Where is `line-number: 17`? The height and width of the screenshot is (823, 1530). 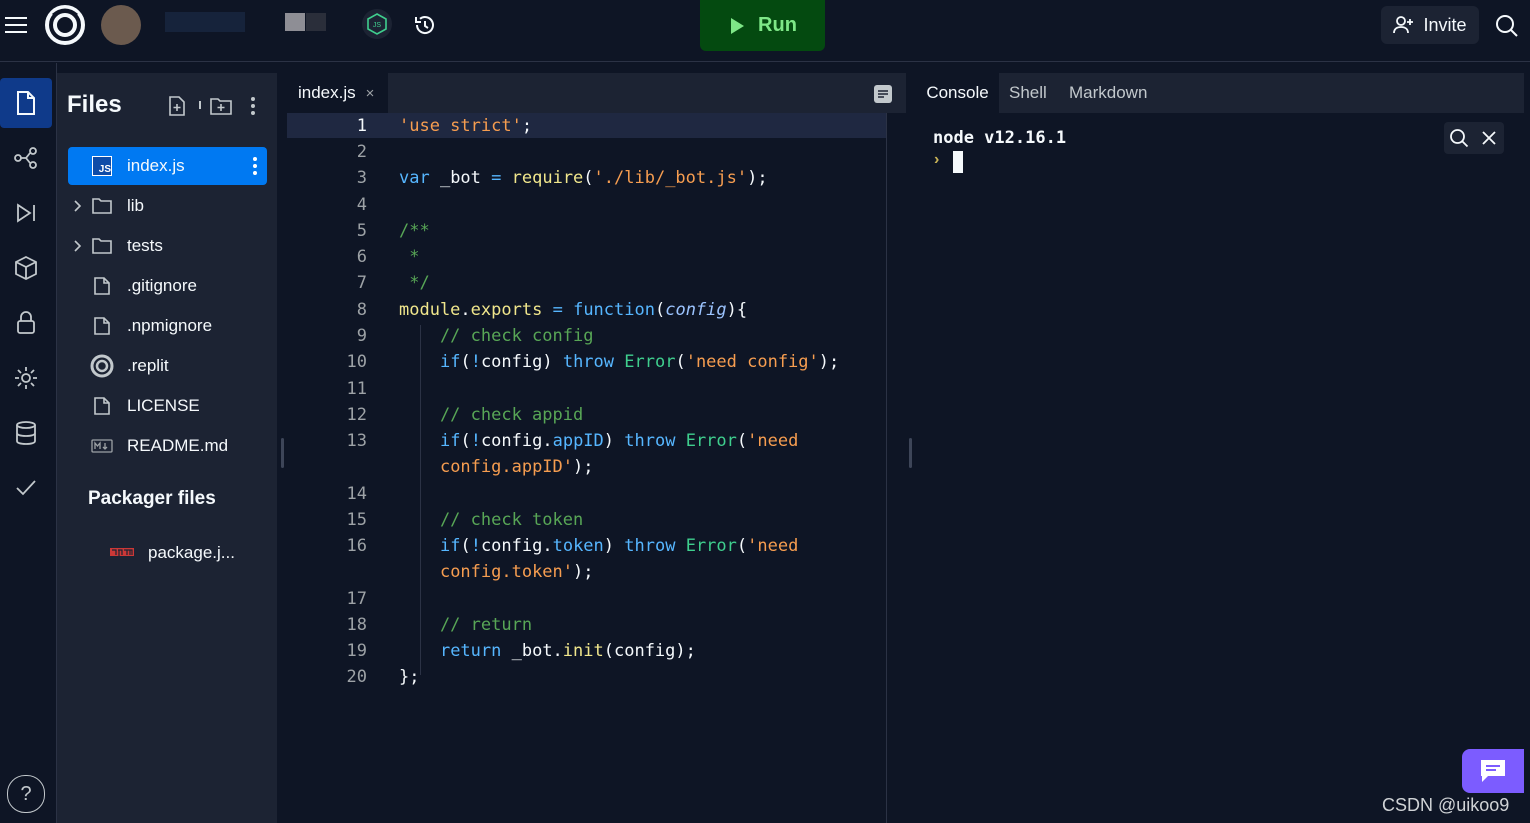 line-number: 17 is located at coordinates (356, 599).